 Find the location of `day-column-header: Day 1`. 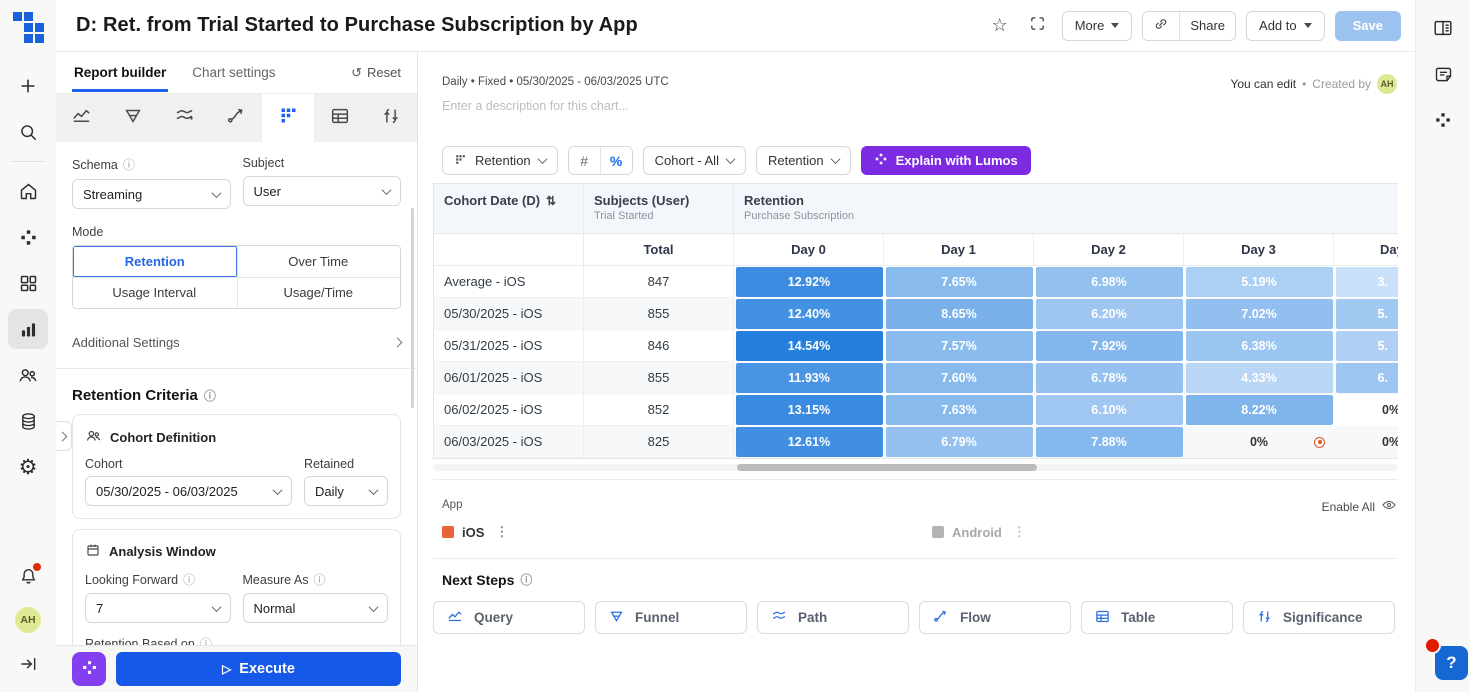

day-column-header: Day 1 is located at coordinates (959, 249).